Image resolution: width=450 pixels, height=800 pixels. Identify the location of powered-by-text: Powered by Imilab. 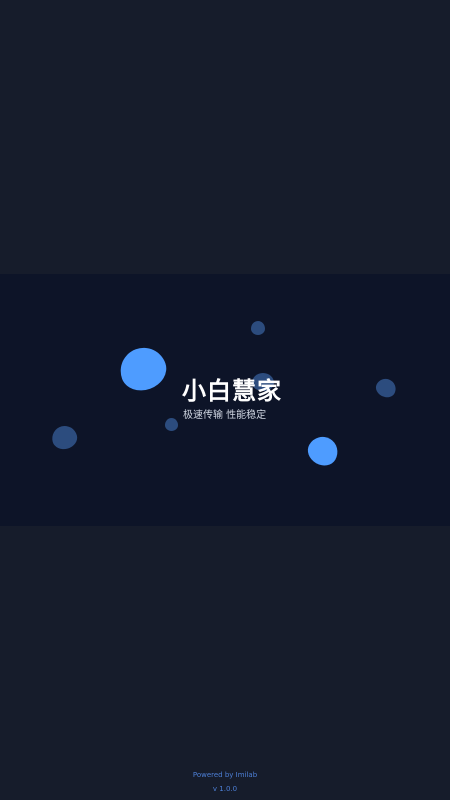
(225, 775).